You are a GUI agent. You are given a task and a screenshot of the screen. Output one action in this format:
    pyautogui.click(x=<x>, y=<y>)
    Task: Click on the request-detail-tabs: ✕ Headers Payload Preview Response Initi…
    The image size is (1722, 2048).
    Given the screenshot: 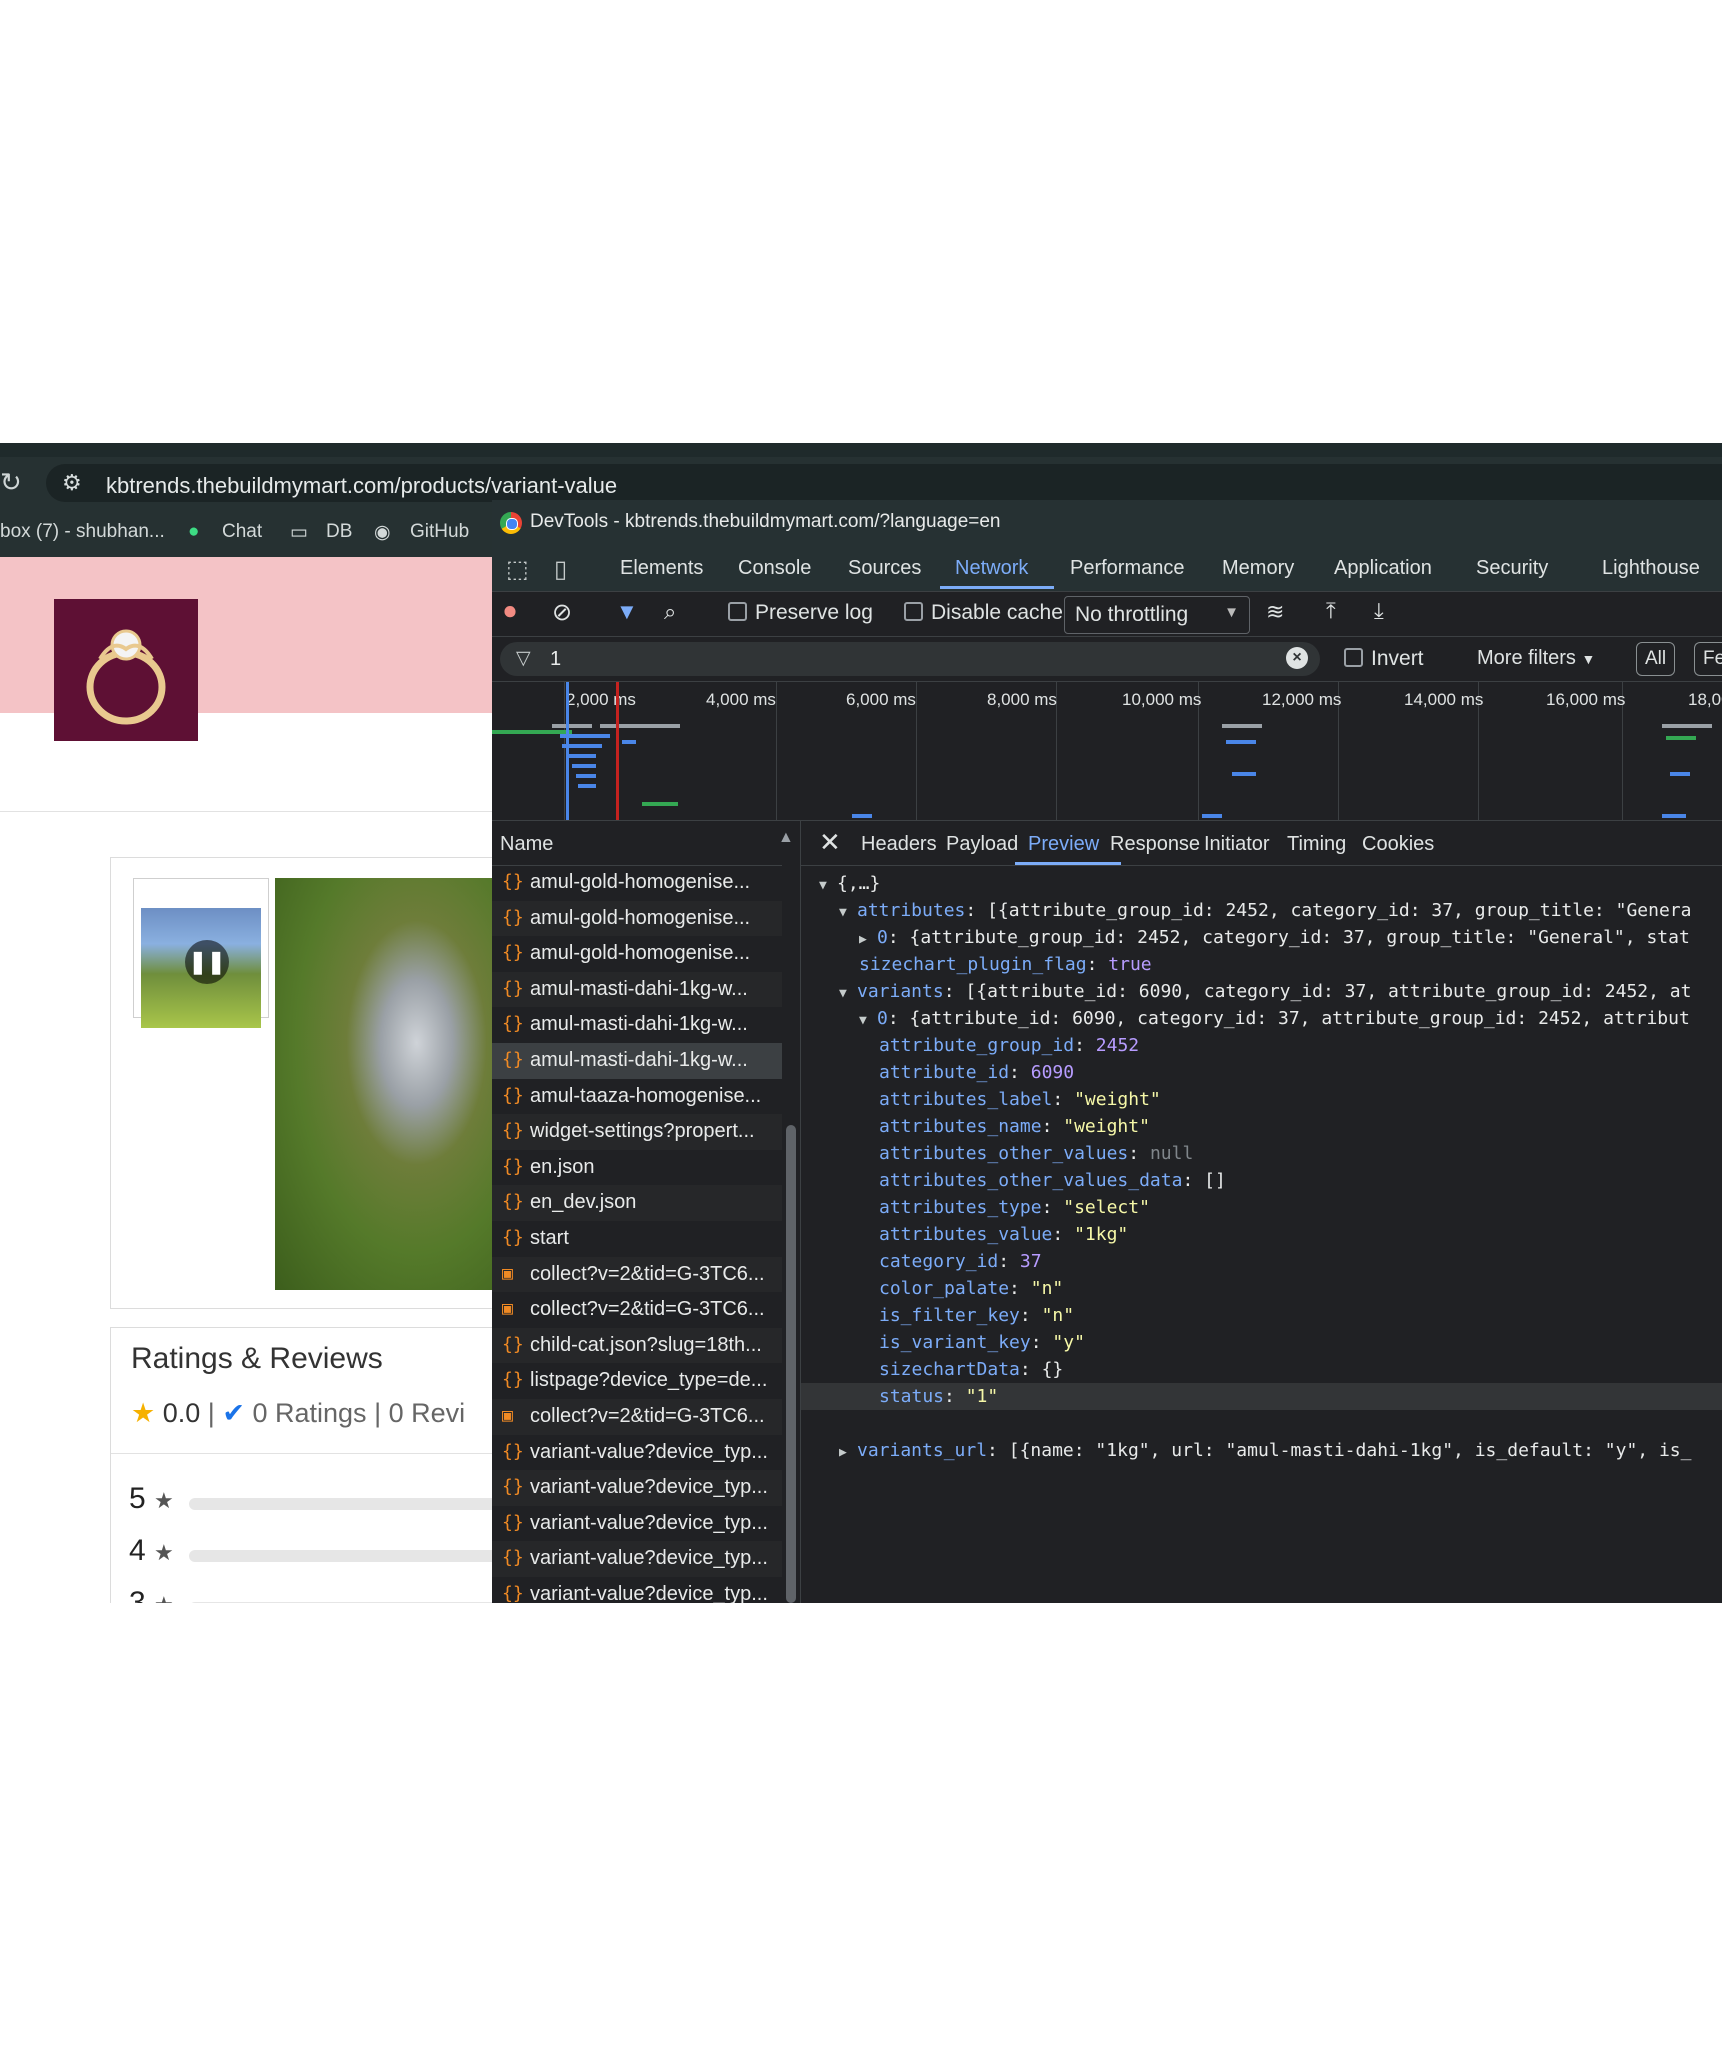 What is the action you would take?
    pyautogui.click(x=1261, y=843)
    